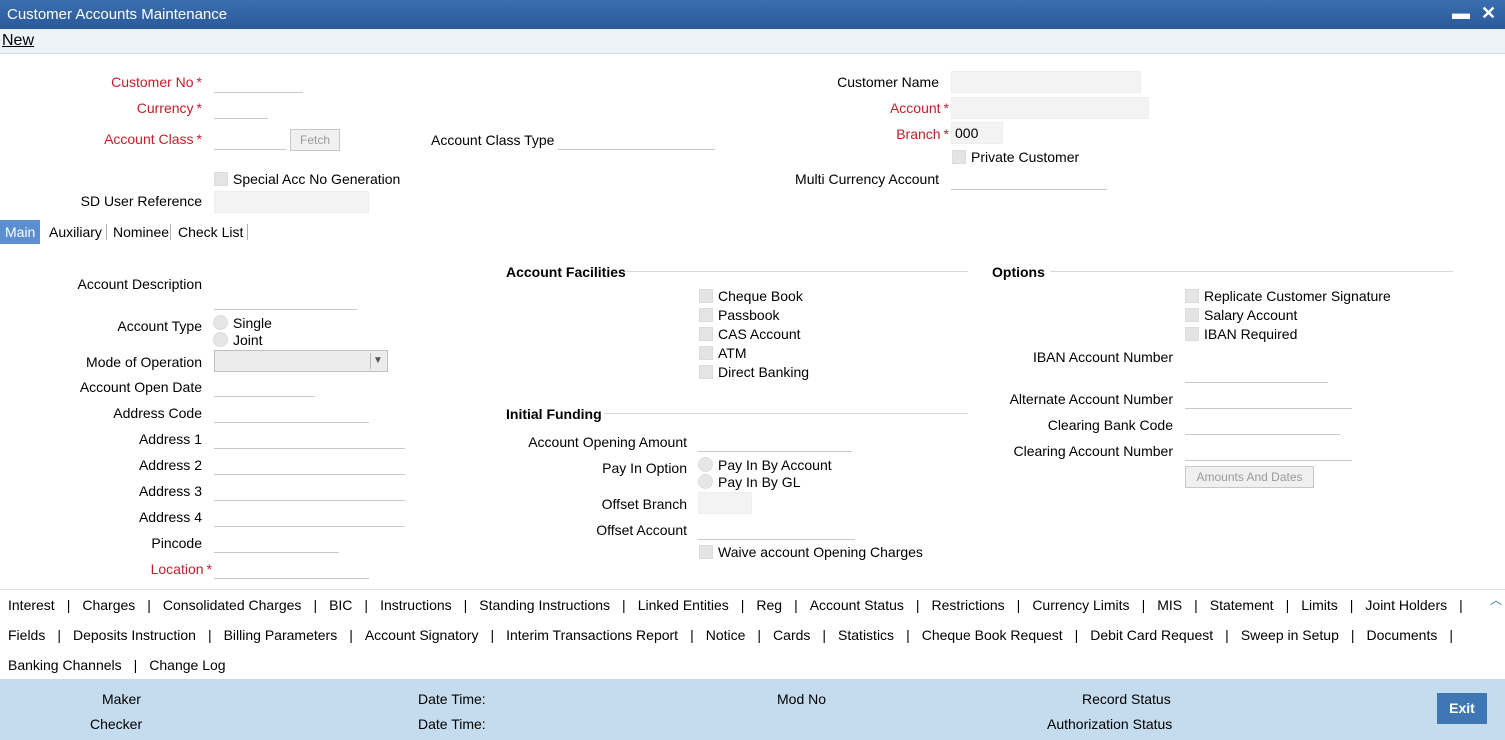 The image size is (1505, 740). I want to click on location-input, so click(291, 569).